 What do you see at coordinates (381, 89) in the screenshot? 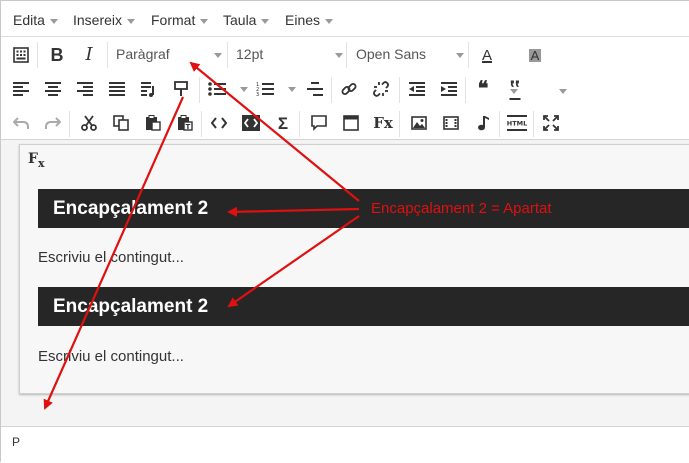
I see `unlink-button` at bounding box center [381, 89].